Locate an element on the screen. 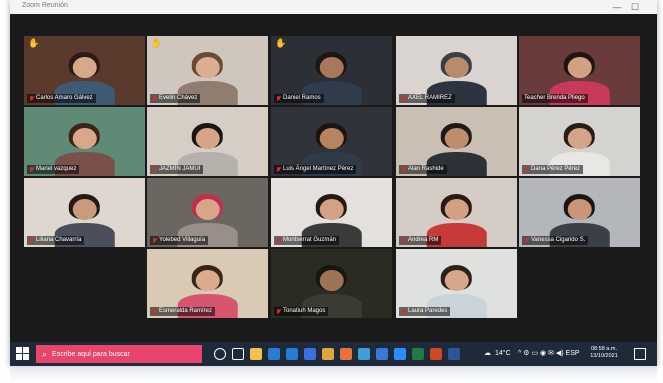  participant-name: Alan Rashide is located at coordinates (426, 169).